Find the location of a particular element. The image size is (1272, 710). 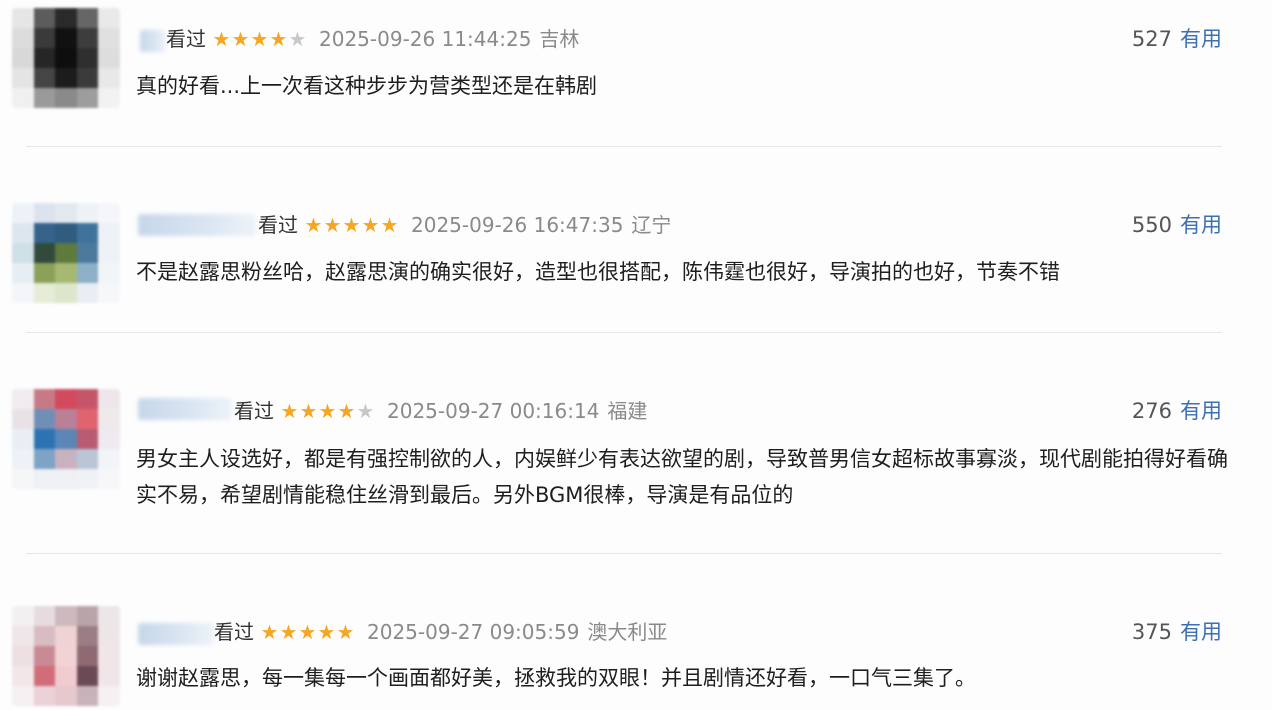

review-location: 辽宁 is located at coordinates (651, 225).